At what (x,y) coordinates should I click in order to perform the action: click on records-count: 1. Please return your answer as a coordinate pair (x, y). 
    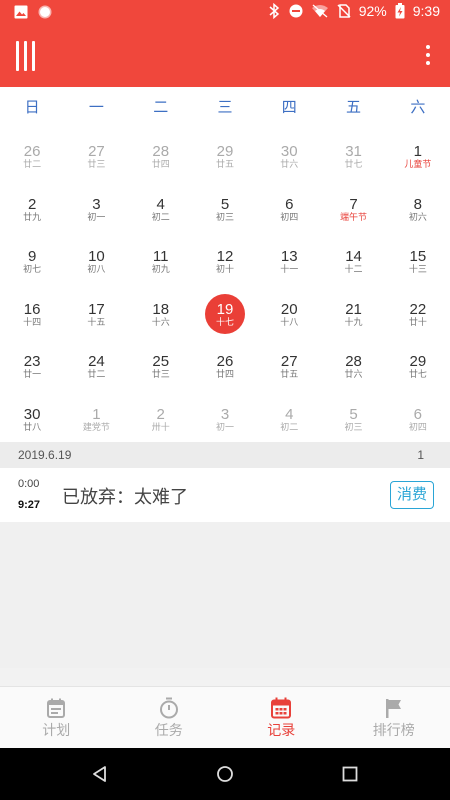
    Looking at the image, I should click on (420, 455).